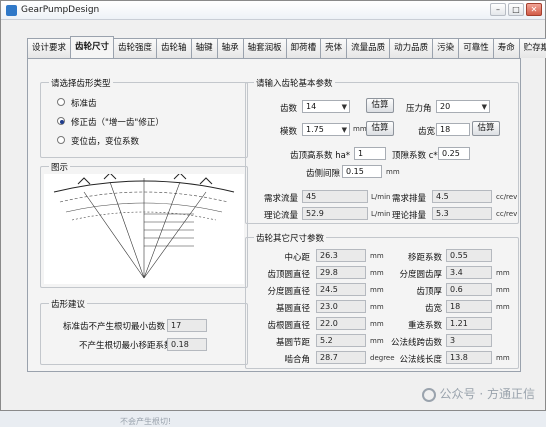 This screenshot has height=427, width=546. I want to click on tip-thickness-unit: mm, so click(503, 290).